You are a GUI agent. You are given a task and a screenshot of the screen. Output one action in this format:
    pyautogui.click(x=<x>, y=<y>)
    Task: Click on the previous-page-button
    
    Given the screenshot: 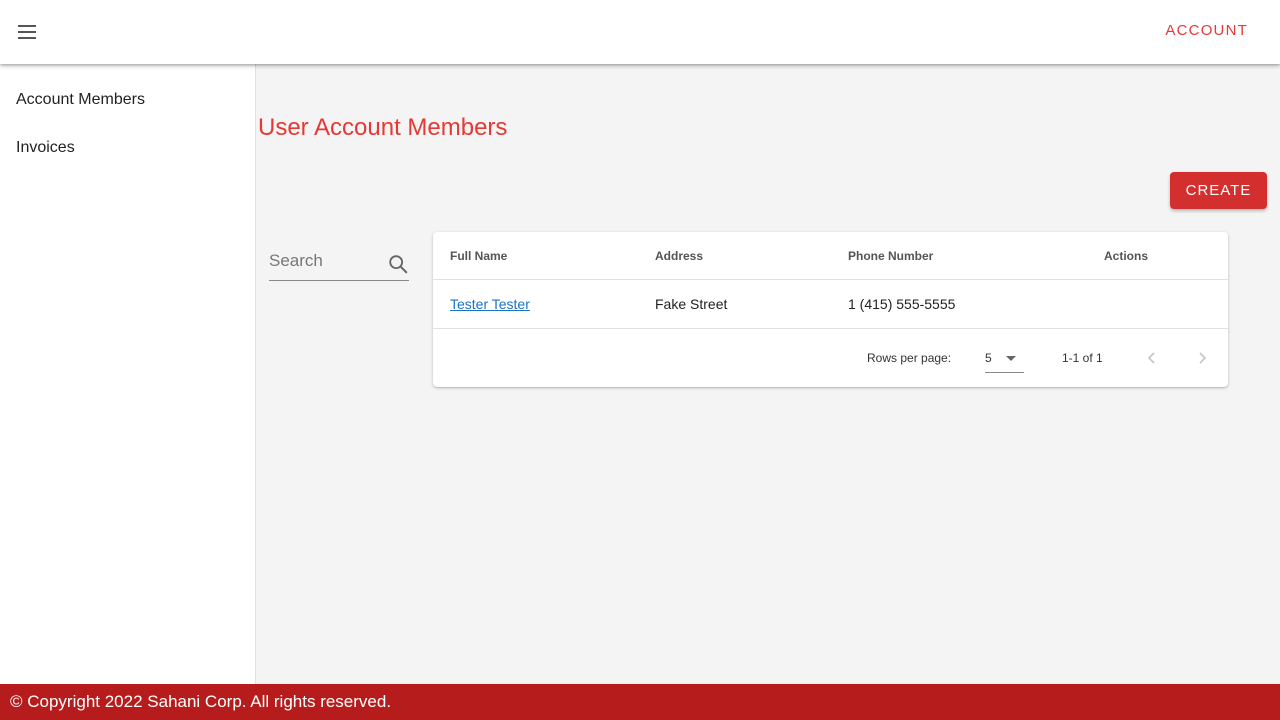 What is the action you would take?
    pyautogui.click(x=1152, y=358)
    